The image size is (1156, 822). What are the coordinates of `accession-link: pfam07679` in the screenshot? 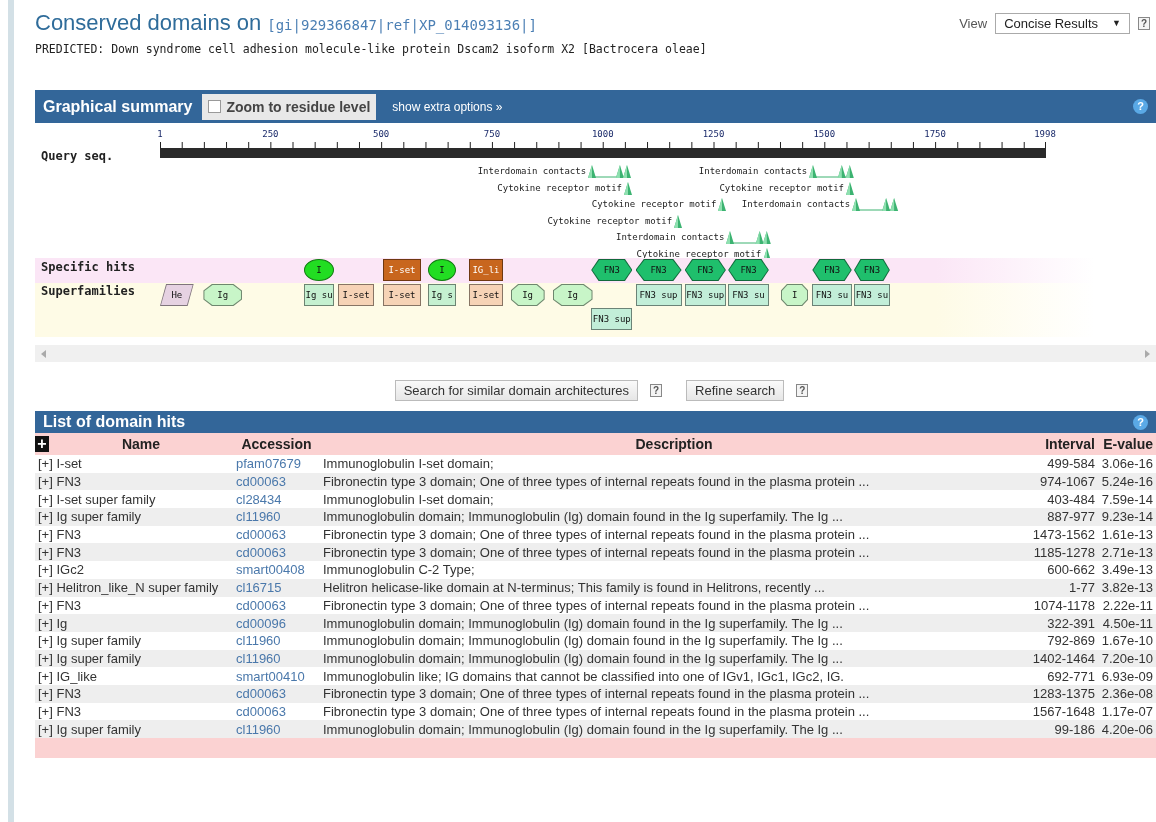 It's located at (269, 464).